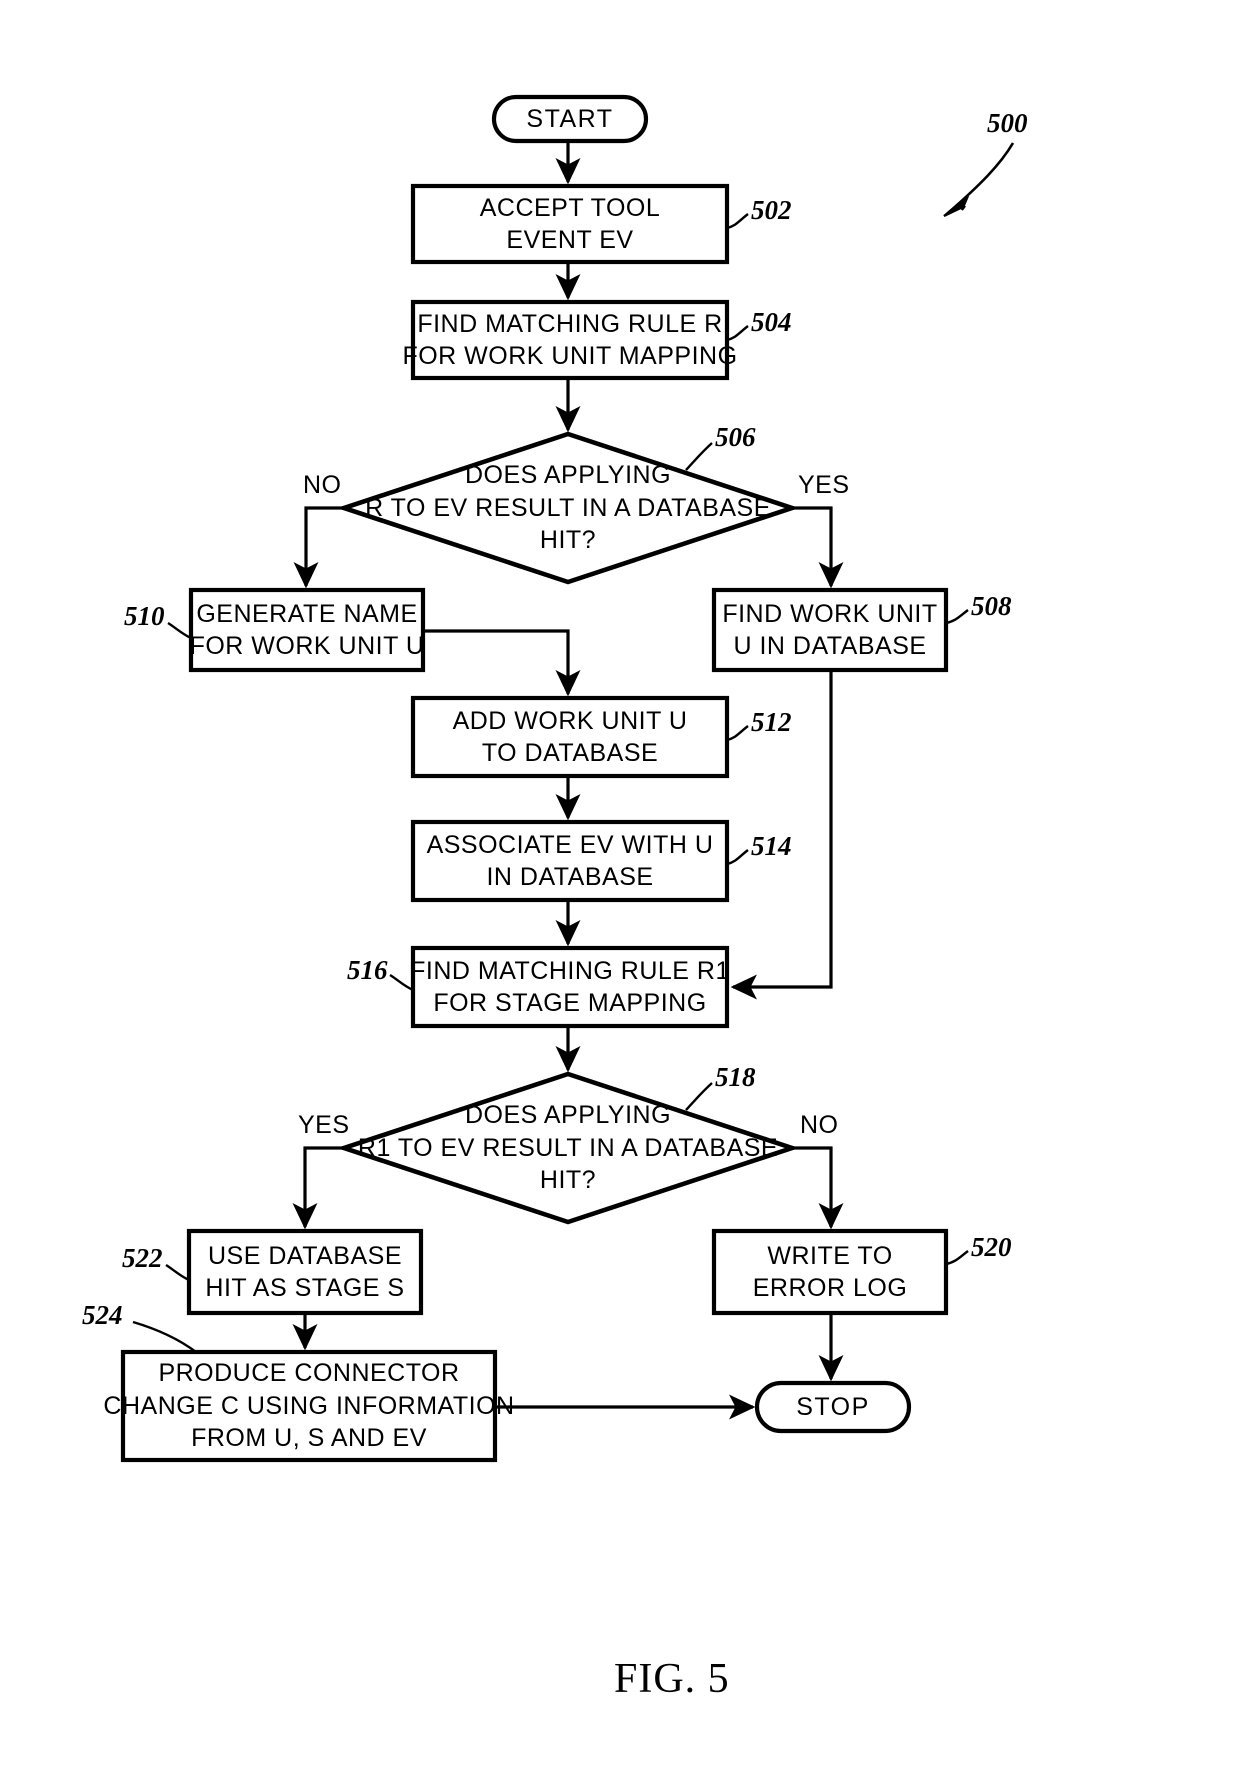 The image size is (1240, 1777). What do you see at coordinates (830, 630) in the screenshot?
I see `node-508-shape` at bounding box center [830, 630].